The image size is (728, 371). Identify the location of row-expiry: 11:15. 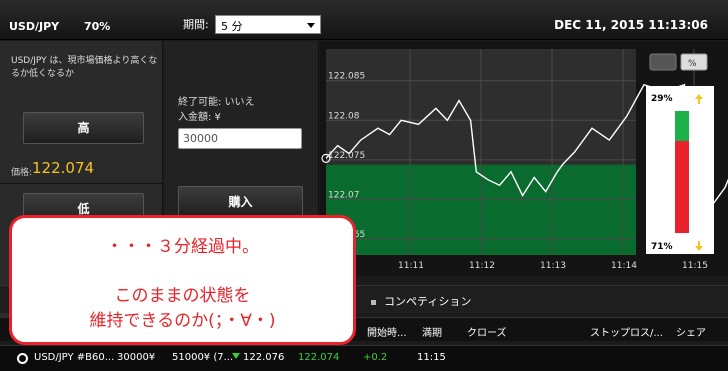
(431, 357).